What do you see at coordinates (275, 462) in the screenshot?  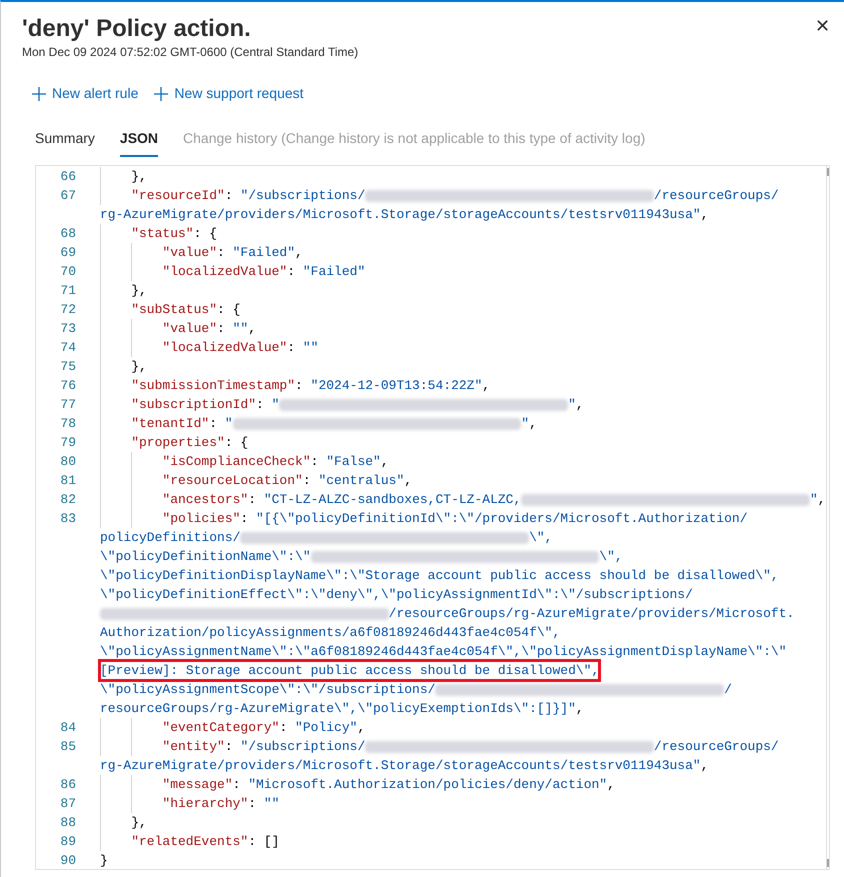 I see `code-line: "isComplianceCheck": "False",` at bounding box center [275, 462].